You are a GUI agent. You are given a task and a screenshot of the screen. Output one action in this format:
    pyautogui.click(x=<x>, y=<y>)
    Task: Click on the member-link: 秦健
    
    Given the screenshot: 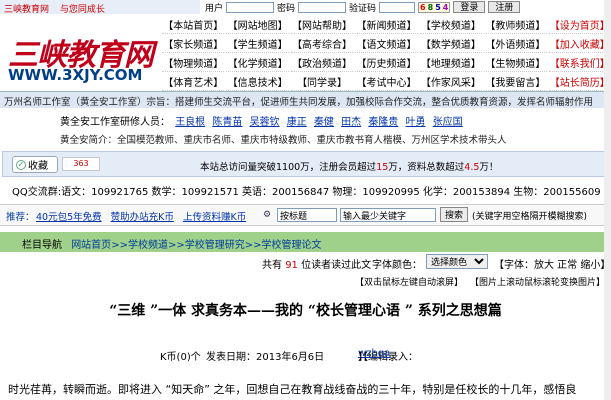 What is the action you would take?
    pyautogui.click(x=324, y=122)
    